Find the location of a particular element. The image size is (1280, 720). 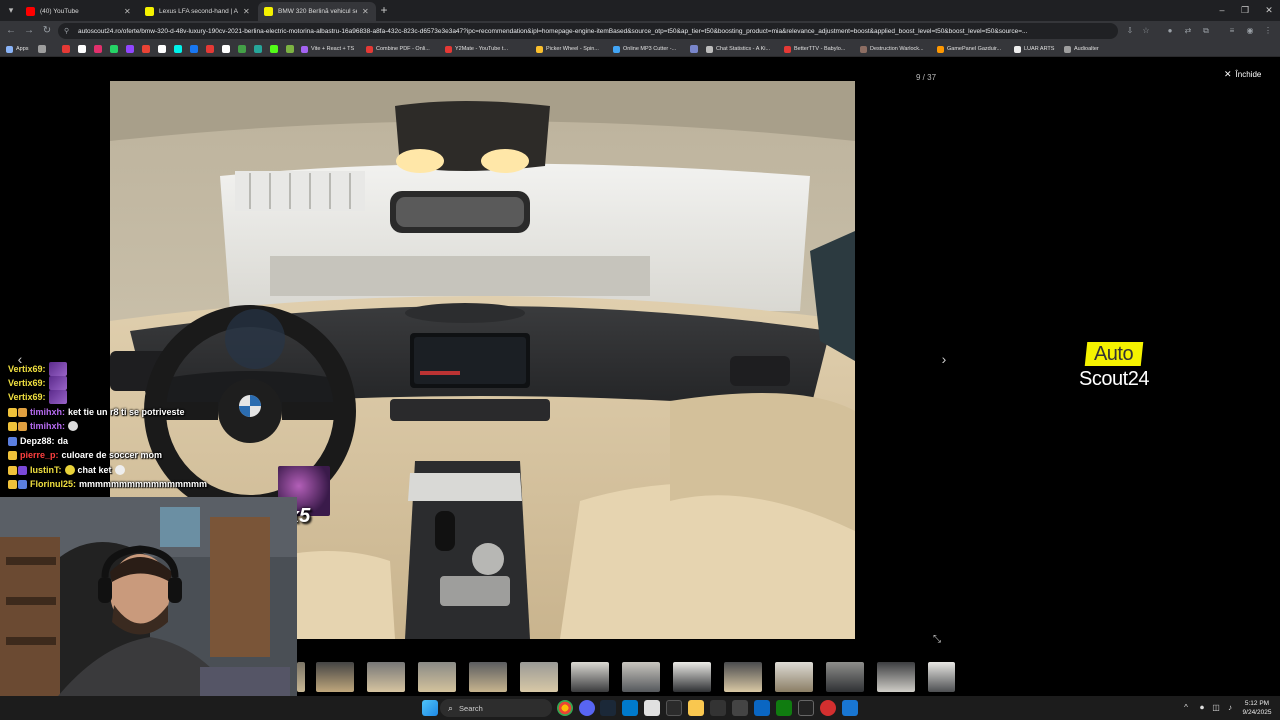

bookmark-whatsapp-icon is located at coordinates (114, 49).